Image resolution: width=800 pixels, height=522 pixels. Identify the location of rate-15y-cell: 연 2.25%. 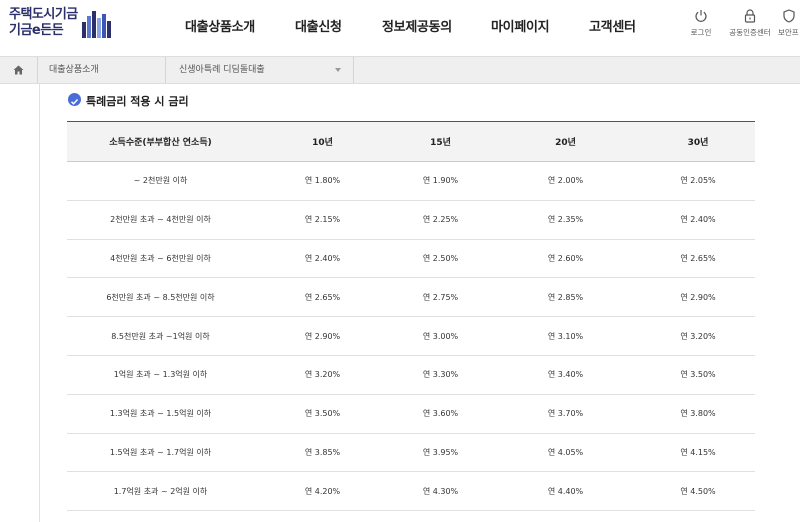
(440, 220).